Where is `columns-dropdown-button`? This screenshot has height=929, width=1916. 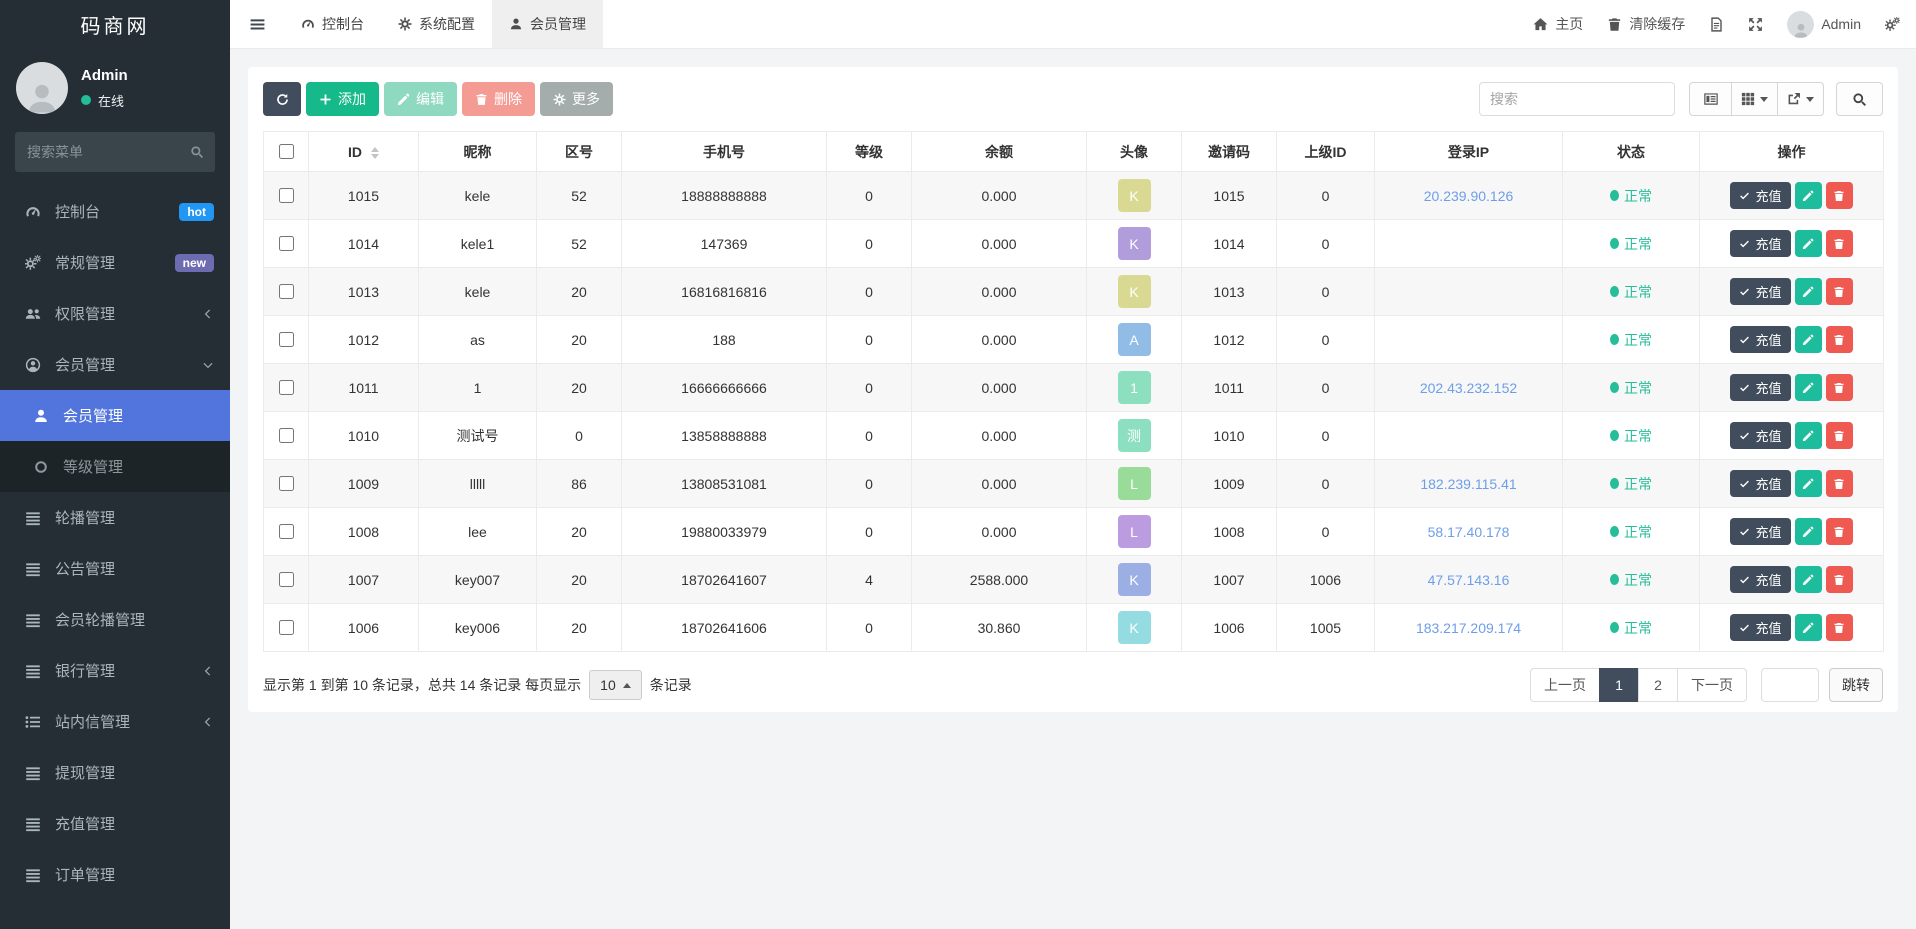
columns-dropdown-button is located at coordinates (1754, 99).